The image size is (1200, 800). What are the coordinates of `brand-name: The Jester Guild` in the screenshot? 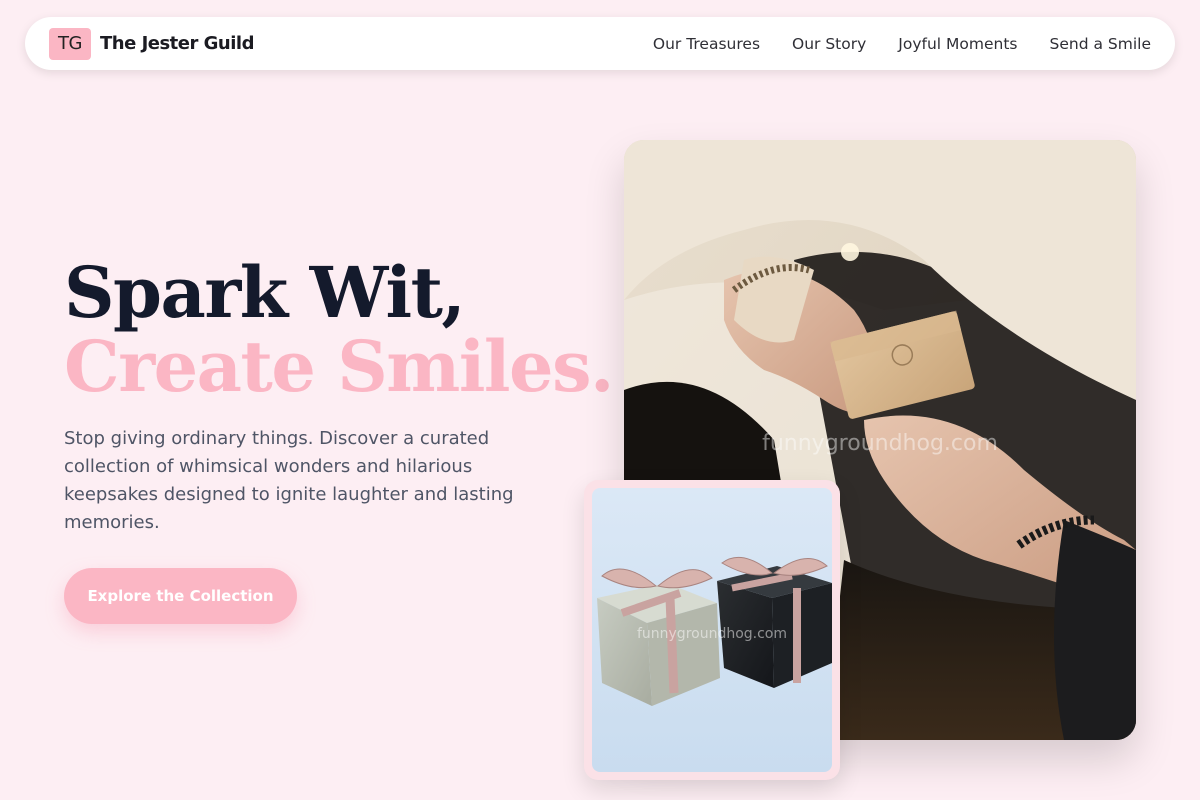 It's located at (177, 43).